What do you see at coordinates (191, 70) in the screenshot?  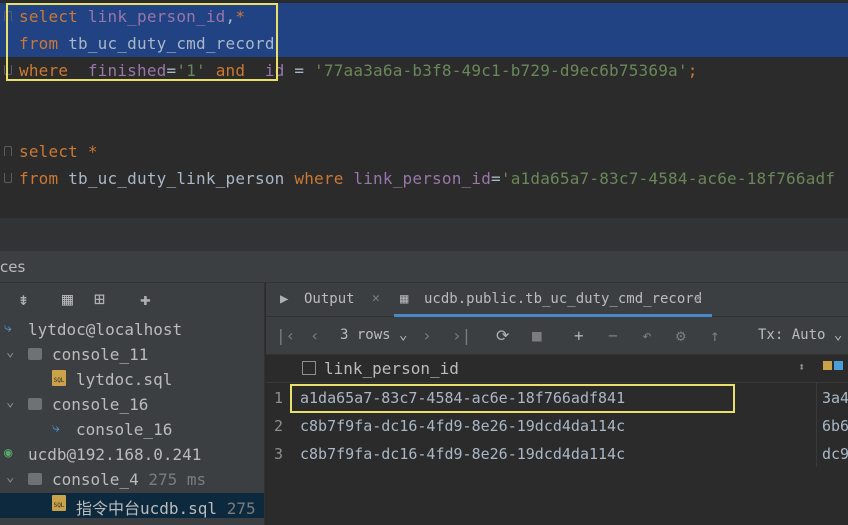 I see `string-literal: '1'` at bounding box center [191, 70].